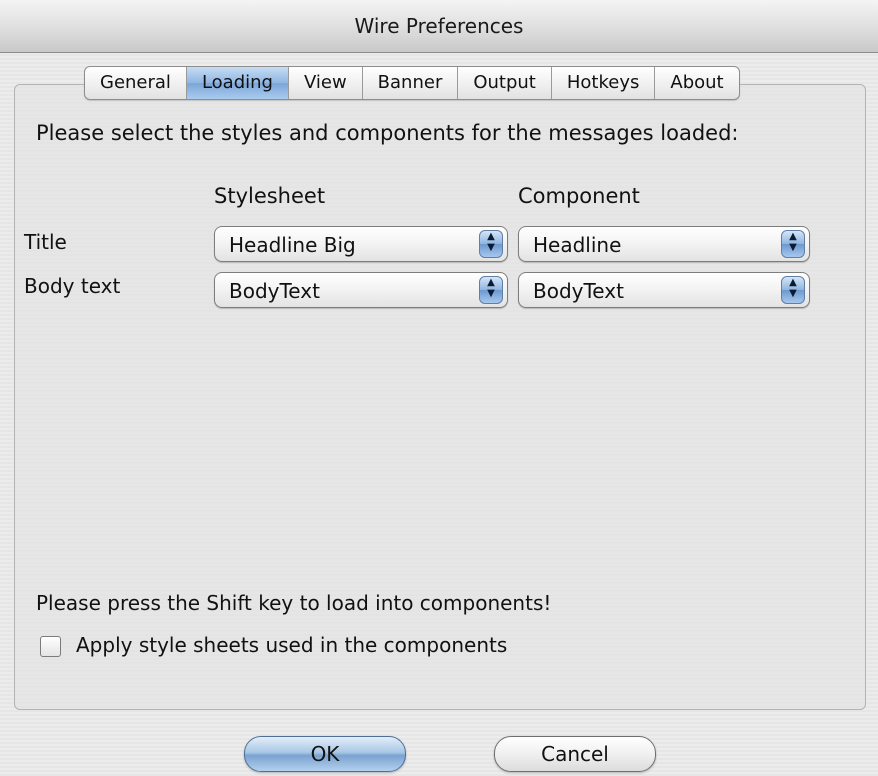 The width and height of the screenshot is (878, 776). Describe the element at coordinates (237, 83) in the screenshot. I see `tab-loading: Loading` at that location.